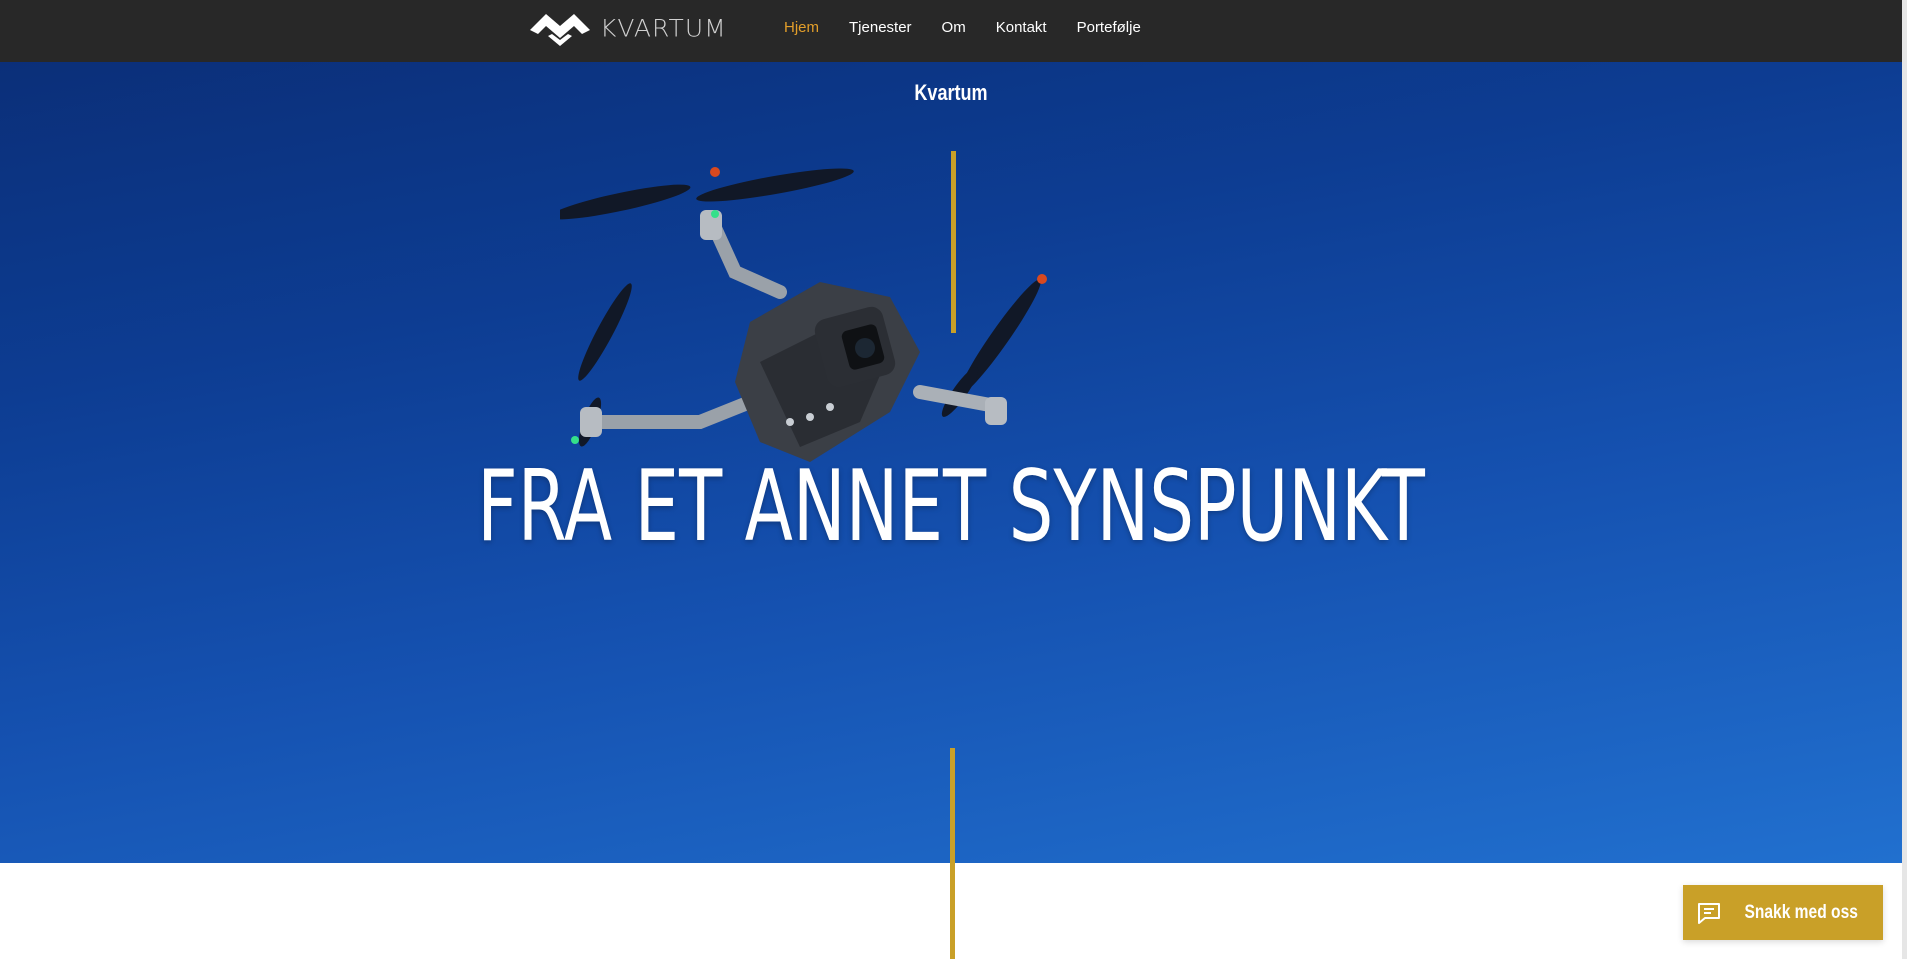 This screenshot has width=1907, height=959. I want to click on logo: KVARTUM, so click(628, 28).